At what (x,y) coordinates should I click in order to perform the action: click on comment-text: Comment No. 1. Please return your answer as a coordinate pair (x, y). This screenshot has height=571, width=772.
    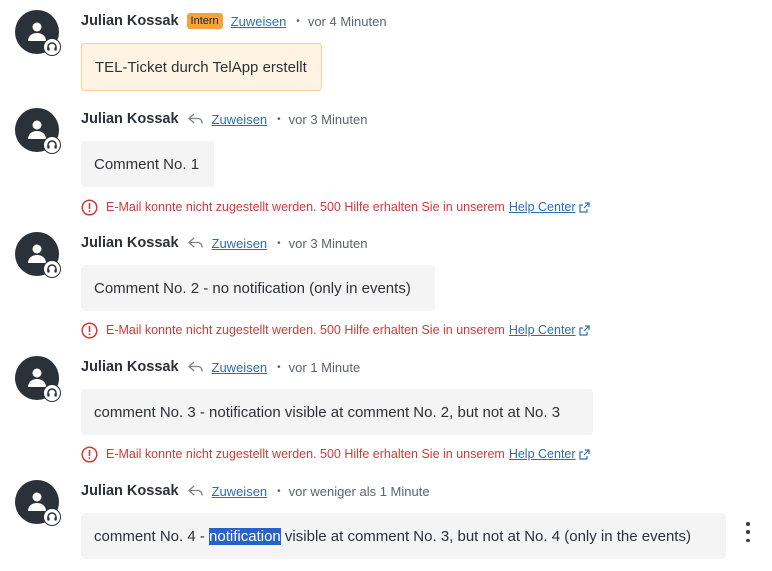
    Looking at the image, I should click on (147, 164).